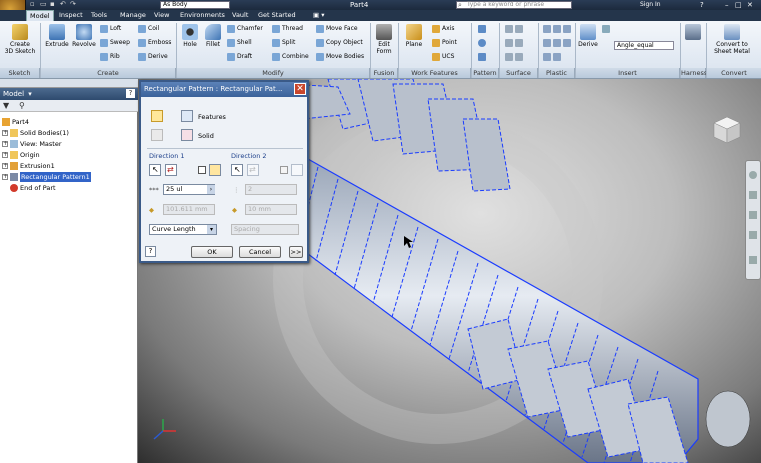  I want to click on tab-overflow-icon: ▣ ▾, so click(318, 15).